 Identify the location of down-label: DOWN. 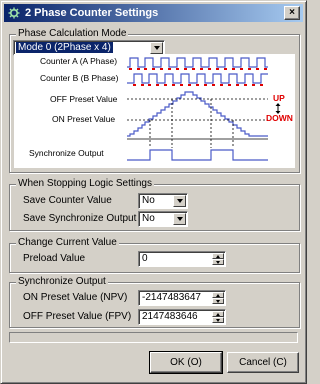
(279, 118).